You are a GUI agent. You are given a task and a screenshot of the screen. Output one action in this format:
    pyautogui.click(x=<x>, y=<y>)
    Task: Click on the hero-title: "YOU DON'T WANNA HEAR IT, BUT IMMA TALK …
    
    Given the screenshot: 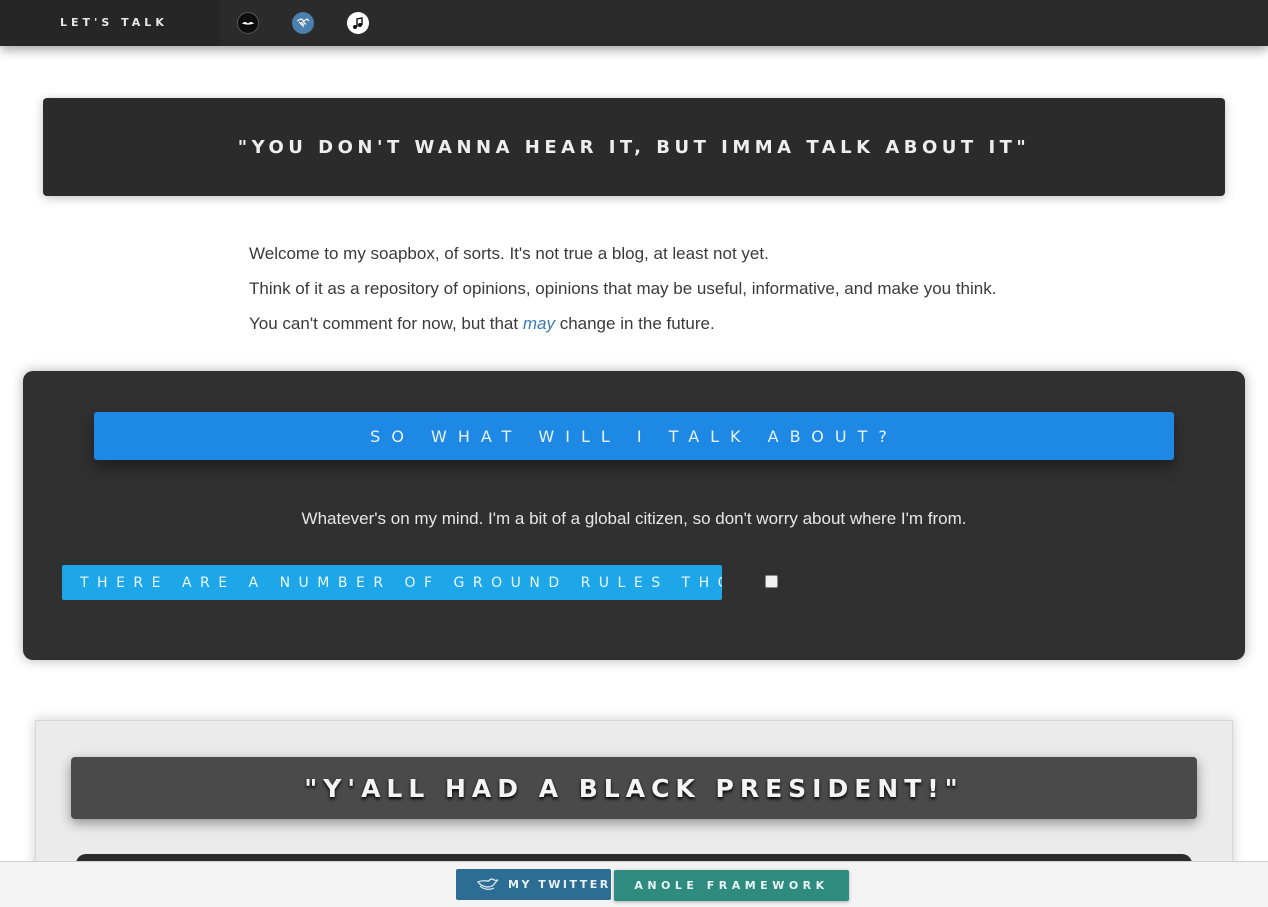 What is the action you would take?
    pyautogui.click(x=634, y=147)
    